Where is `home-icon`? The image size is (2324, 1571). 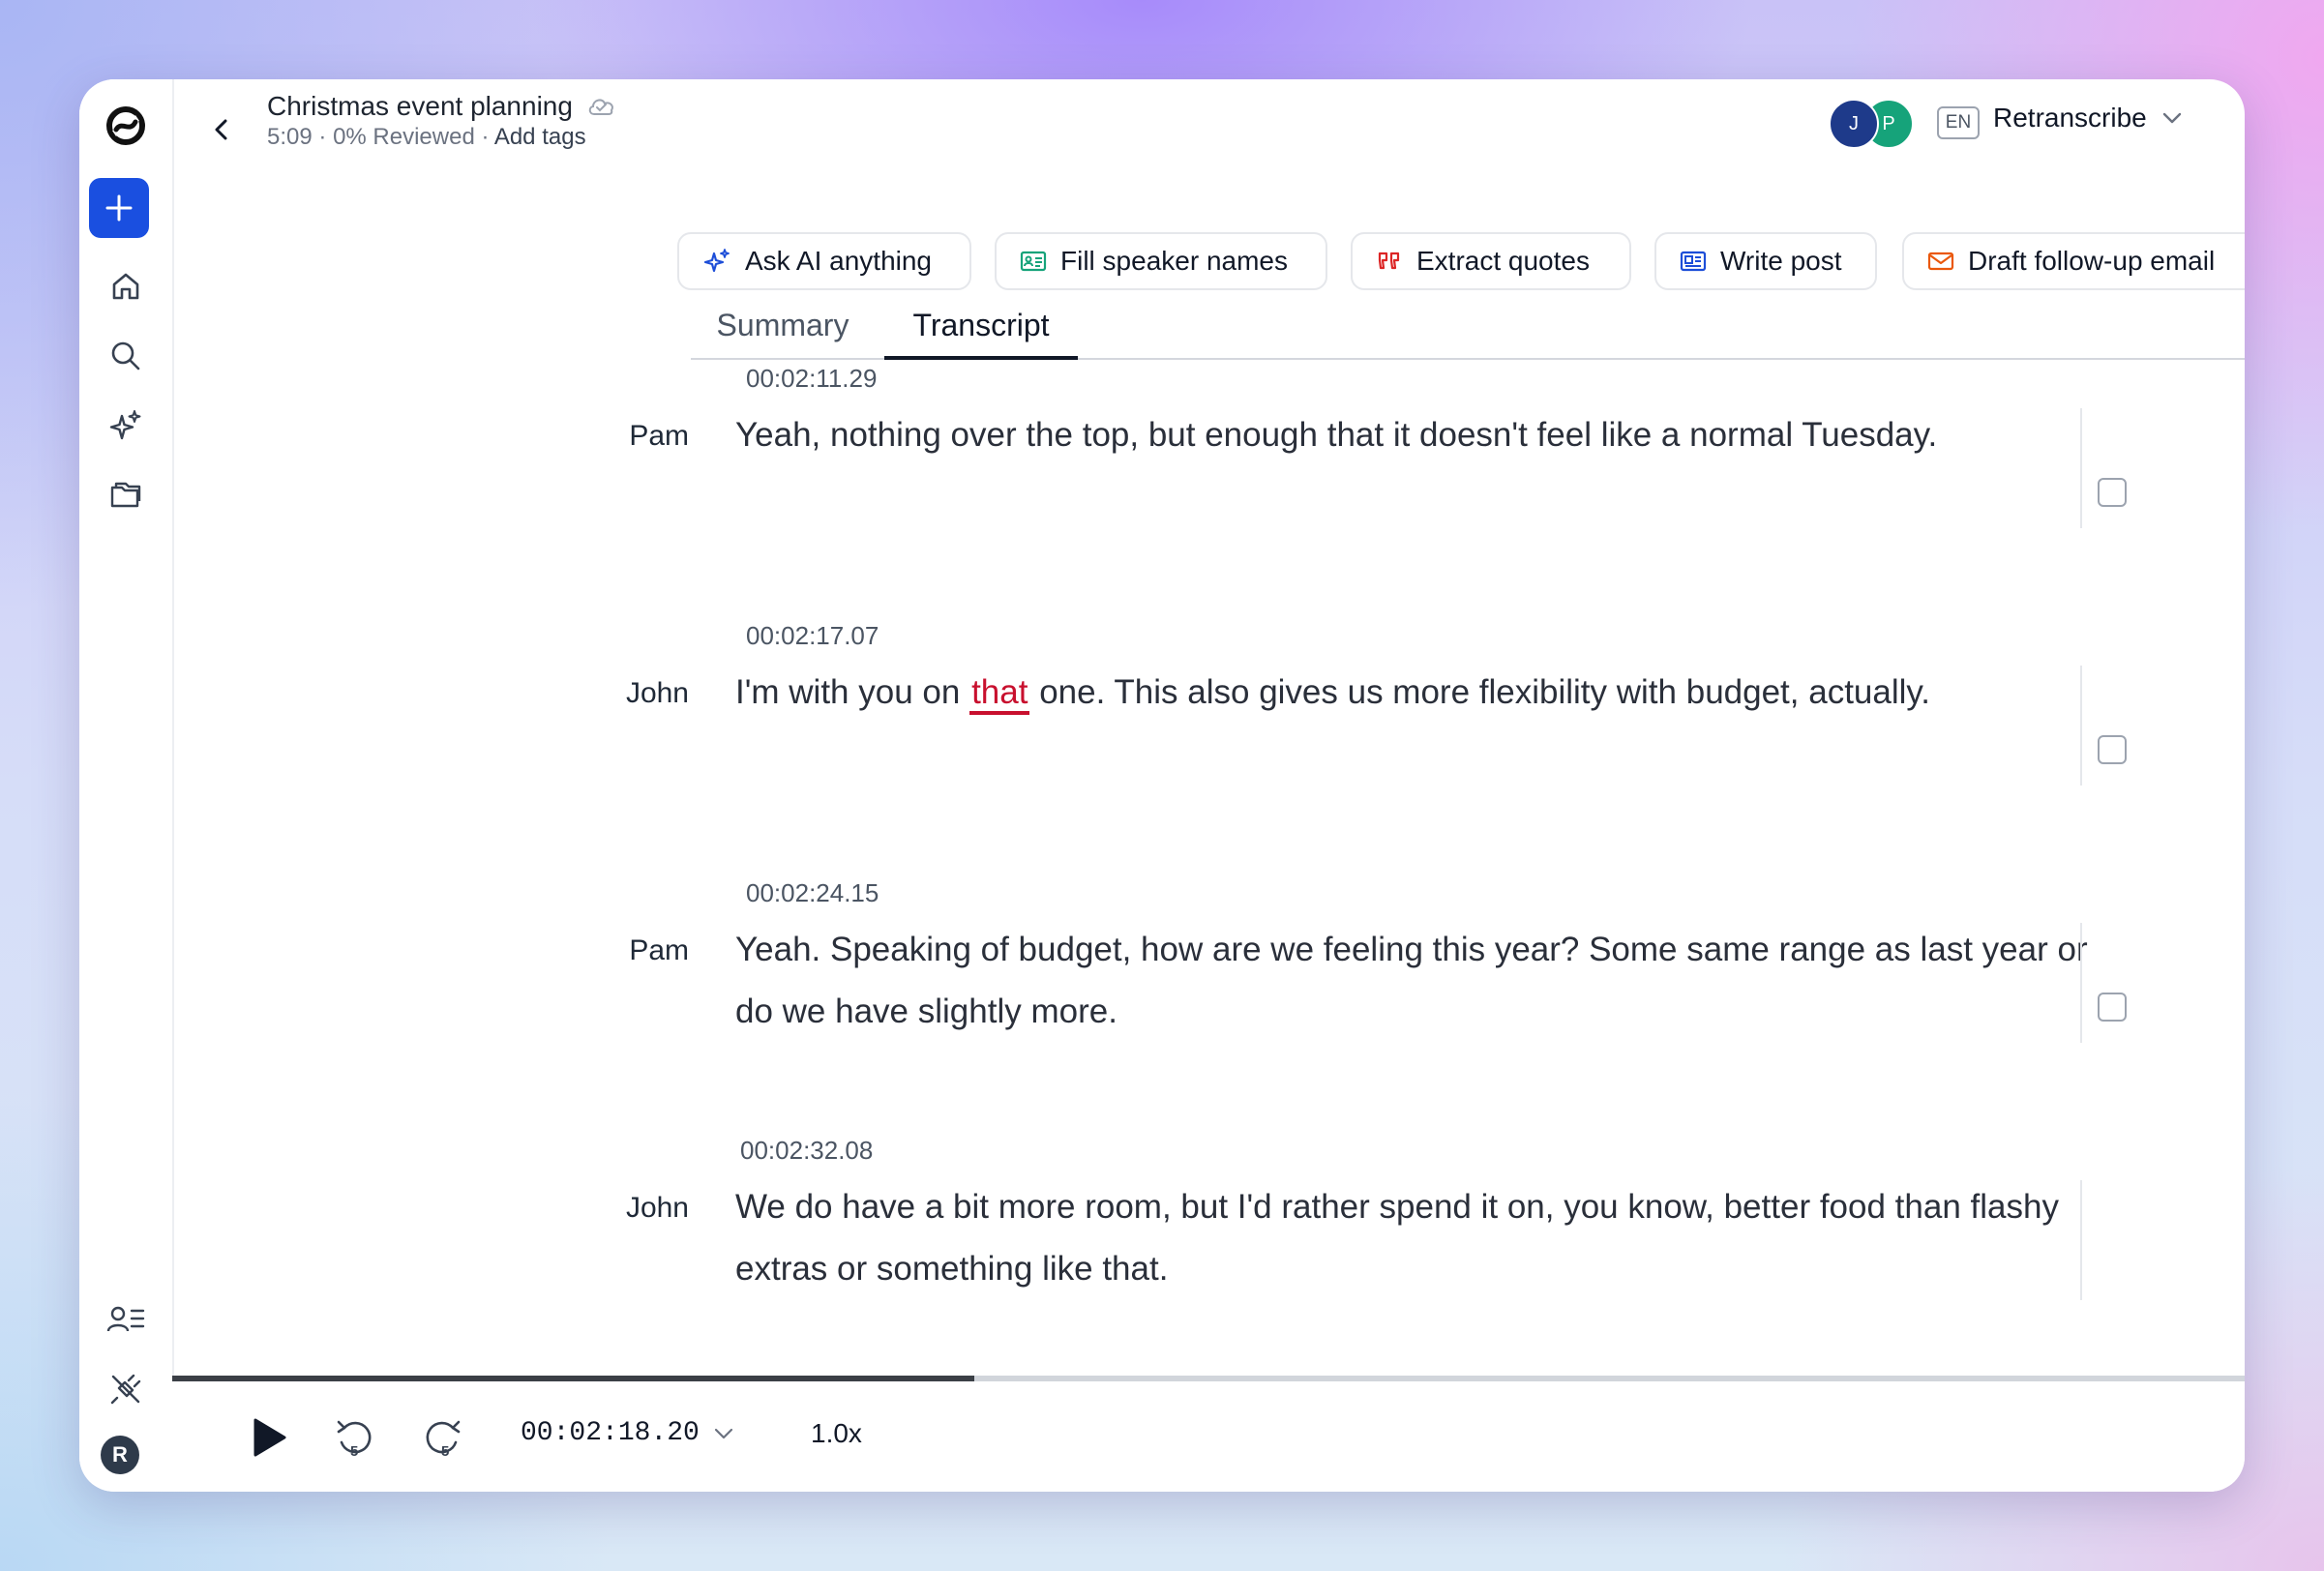 home-icon is located at coordinates (126, 286).